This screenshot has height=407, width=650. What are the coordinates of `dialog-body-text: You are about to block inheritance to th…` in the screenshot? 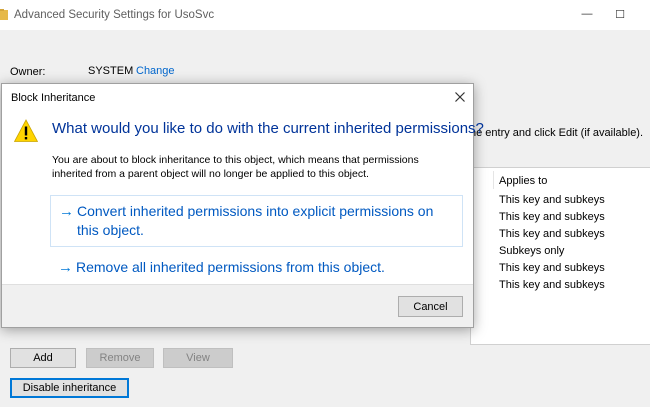 It's located at (237, 167).